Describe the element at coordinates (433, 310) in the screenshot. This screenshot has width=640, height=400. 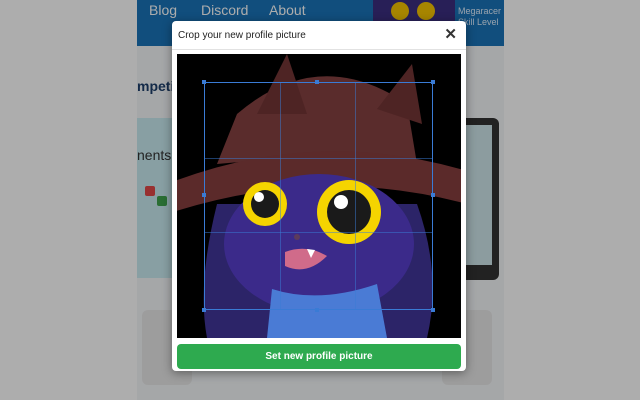
I see `crop-handle-se` at that location.